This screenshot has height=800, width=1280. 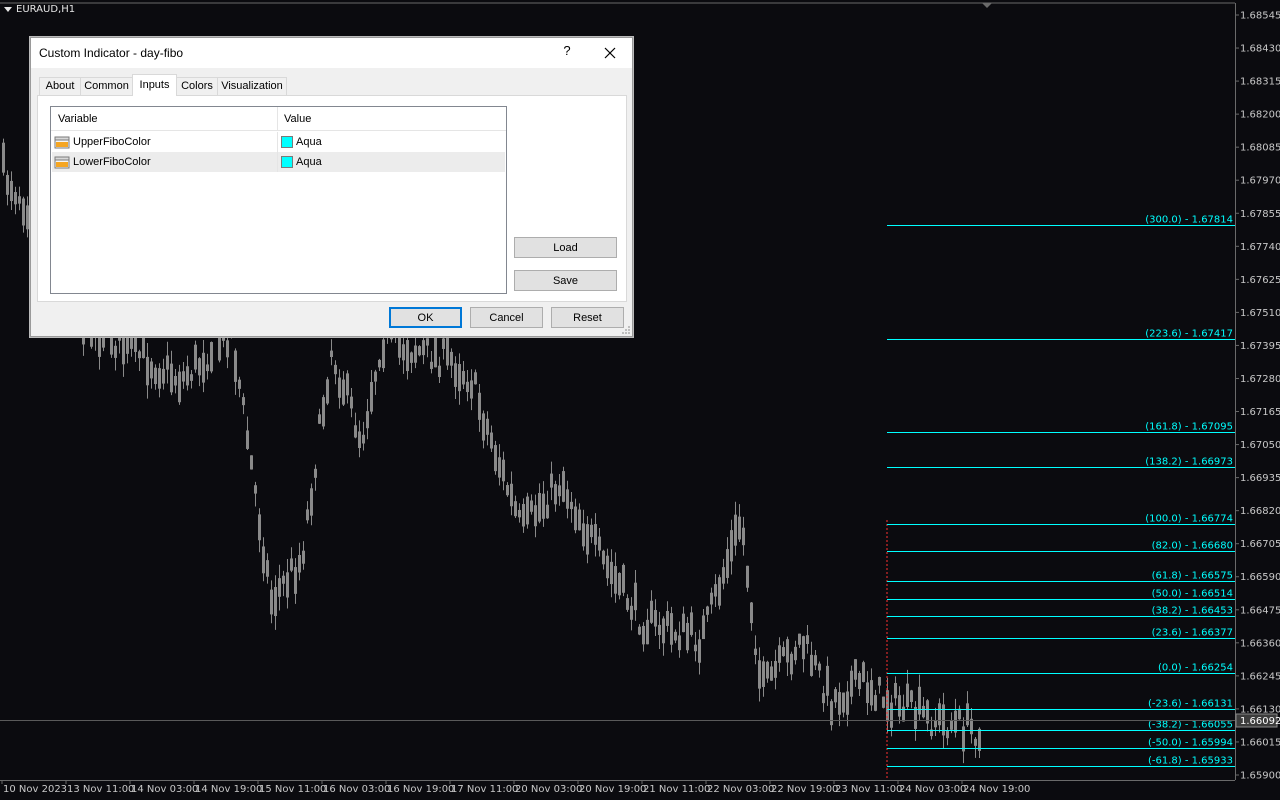 I want to click on current-price-label: 1.66092, so click(x=1260, y=721).